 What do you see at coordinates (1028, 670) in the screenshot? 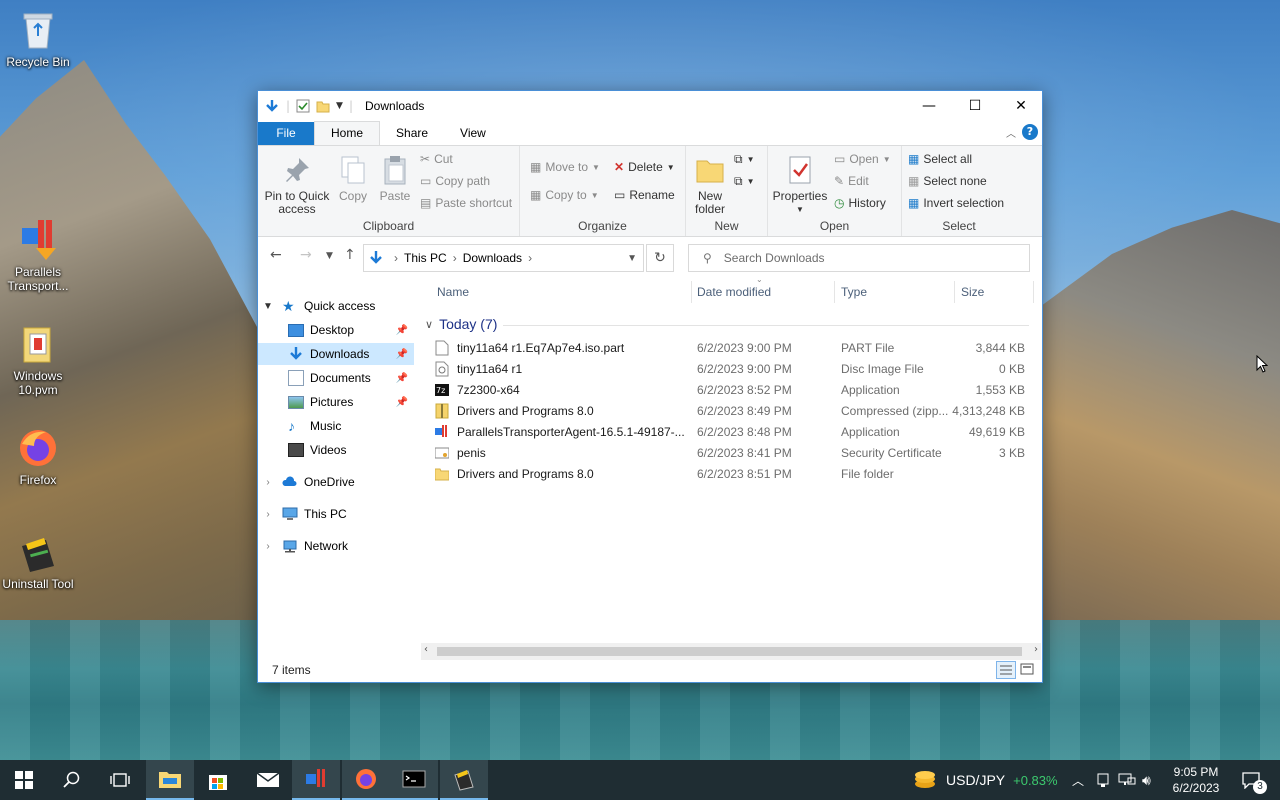
I see `large-icons-view-button` at bounding box center [1028, 670].